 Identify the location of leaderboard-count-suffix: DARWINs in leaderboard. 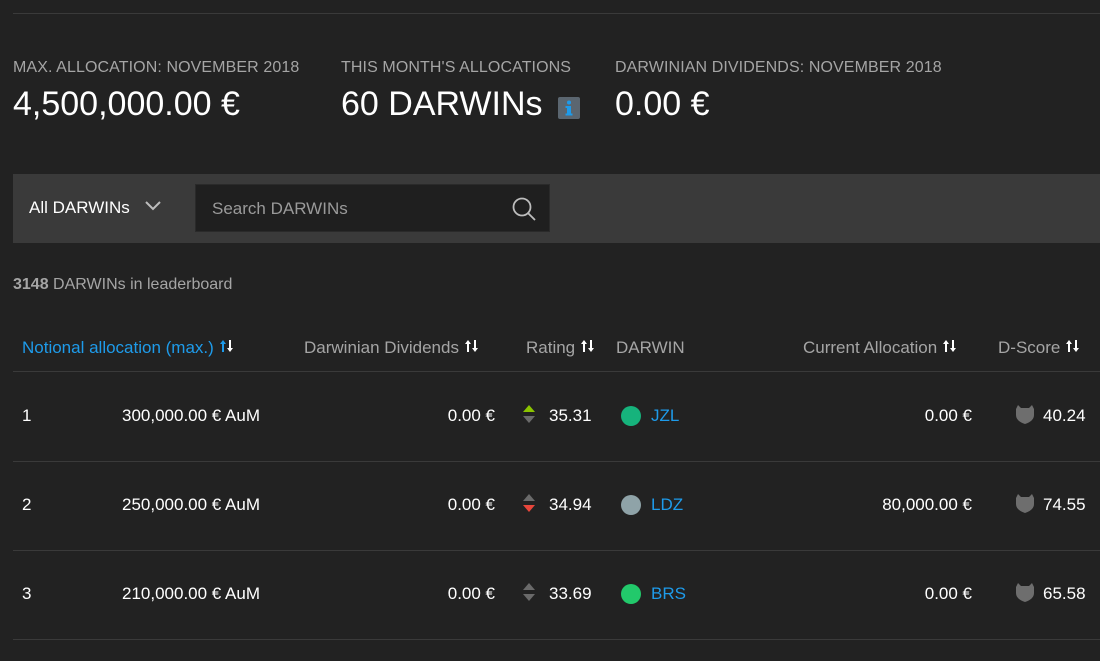
(143, 284).